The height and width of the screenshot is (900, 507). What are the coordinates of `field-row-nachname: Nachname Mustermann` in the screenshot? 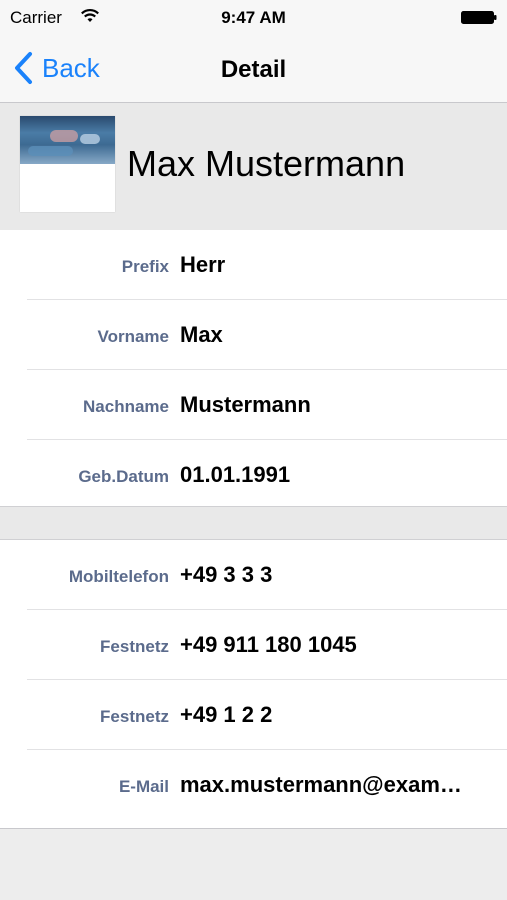 It's located at (267, 405).